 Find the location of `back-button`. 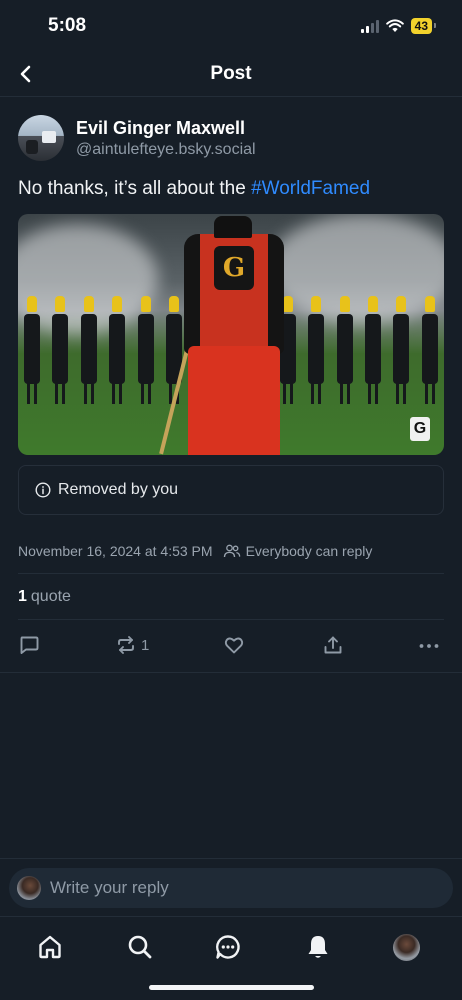

back-button is located at coordinates (26, 74).